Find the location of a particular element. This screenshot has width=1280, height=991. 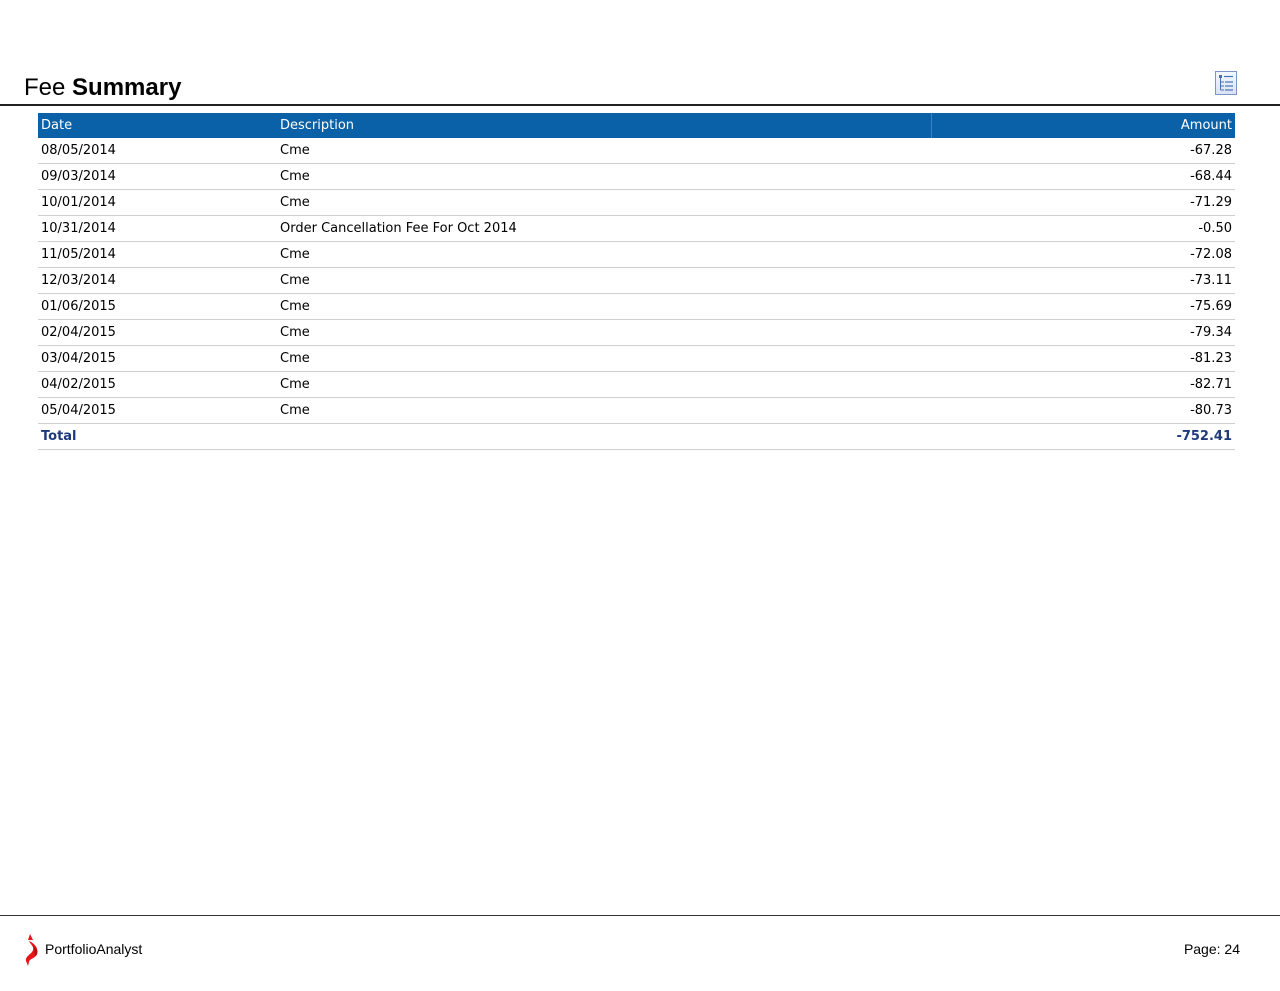

table-row: 01/06/2015 Cme -75.69 is located at coordinates (636, 306).